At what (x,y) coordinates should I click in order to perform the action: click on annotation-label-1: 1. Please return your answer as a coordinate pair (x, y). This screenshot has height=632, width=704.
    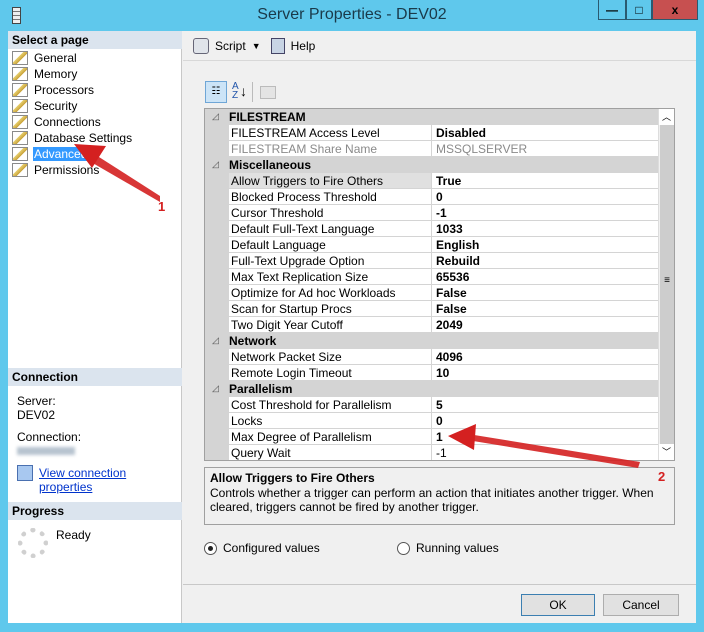
    Looking at the image, I should click on (161, 206).